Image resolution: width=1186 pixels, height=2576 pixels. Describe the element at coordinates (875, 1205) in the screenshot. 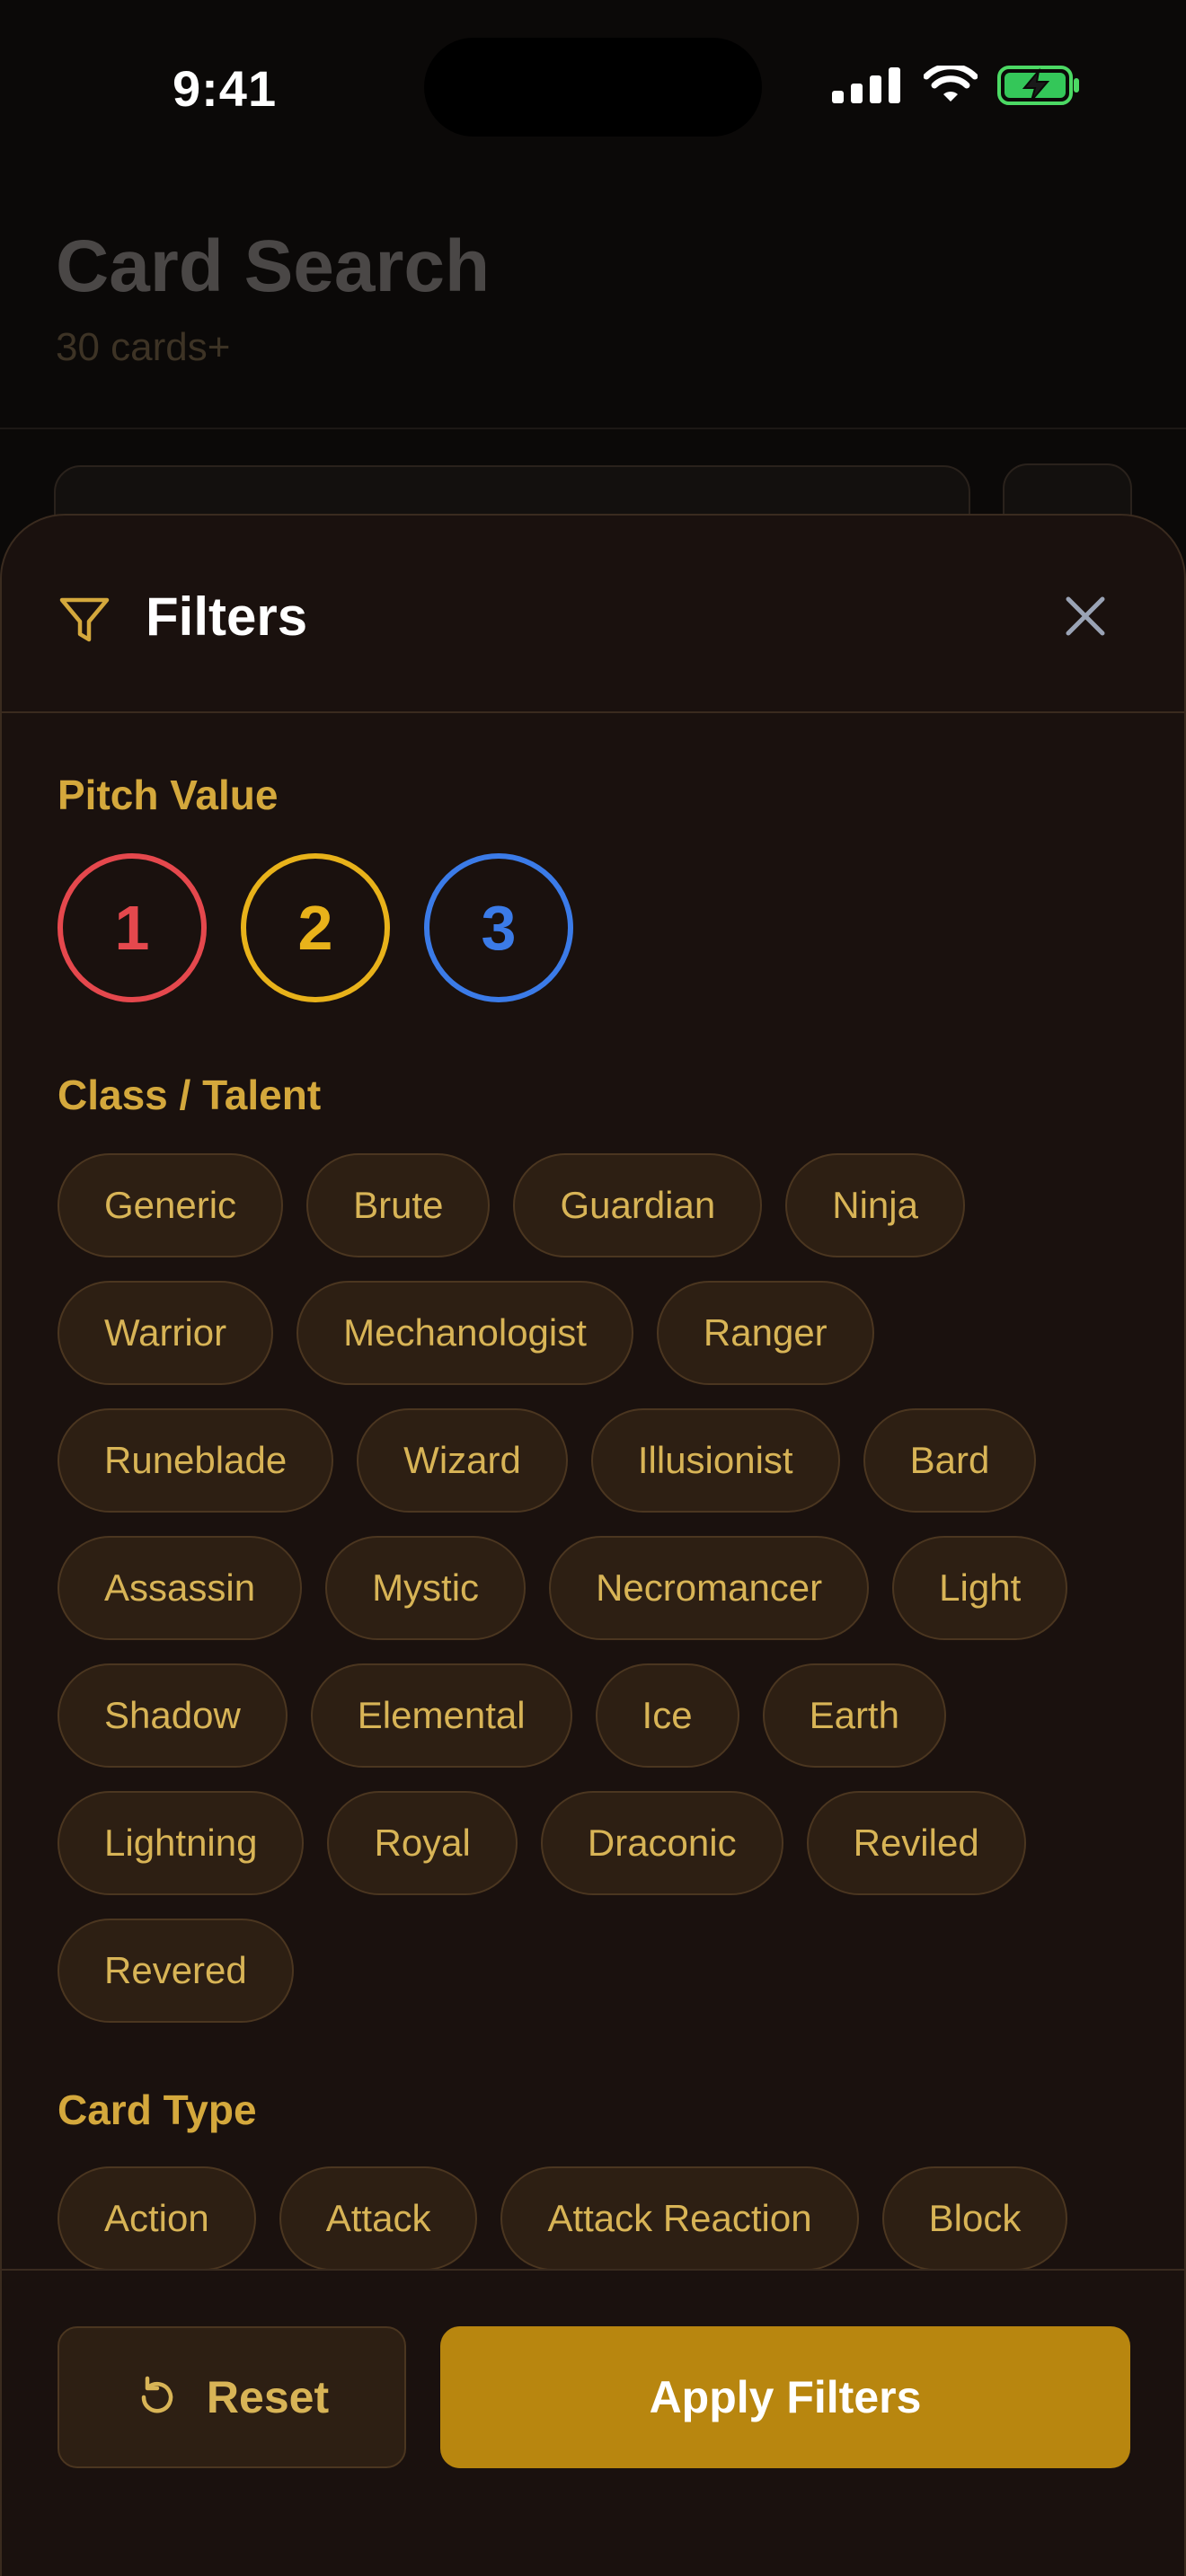

I see `class-chip-ninja: Ninja` at that location.